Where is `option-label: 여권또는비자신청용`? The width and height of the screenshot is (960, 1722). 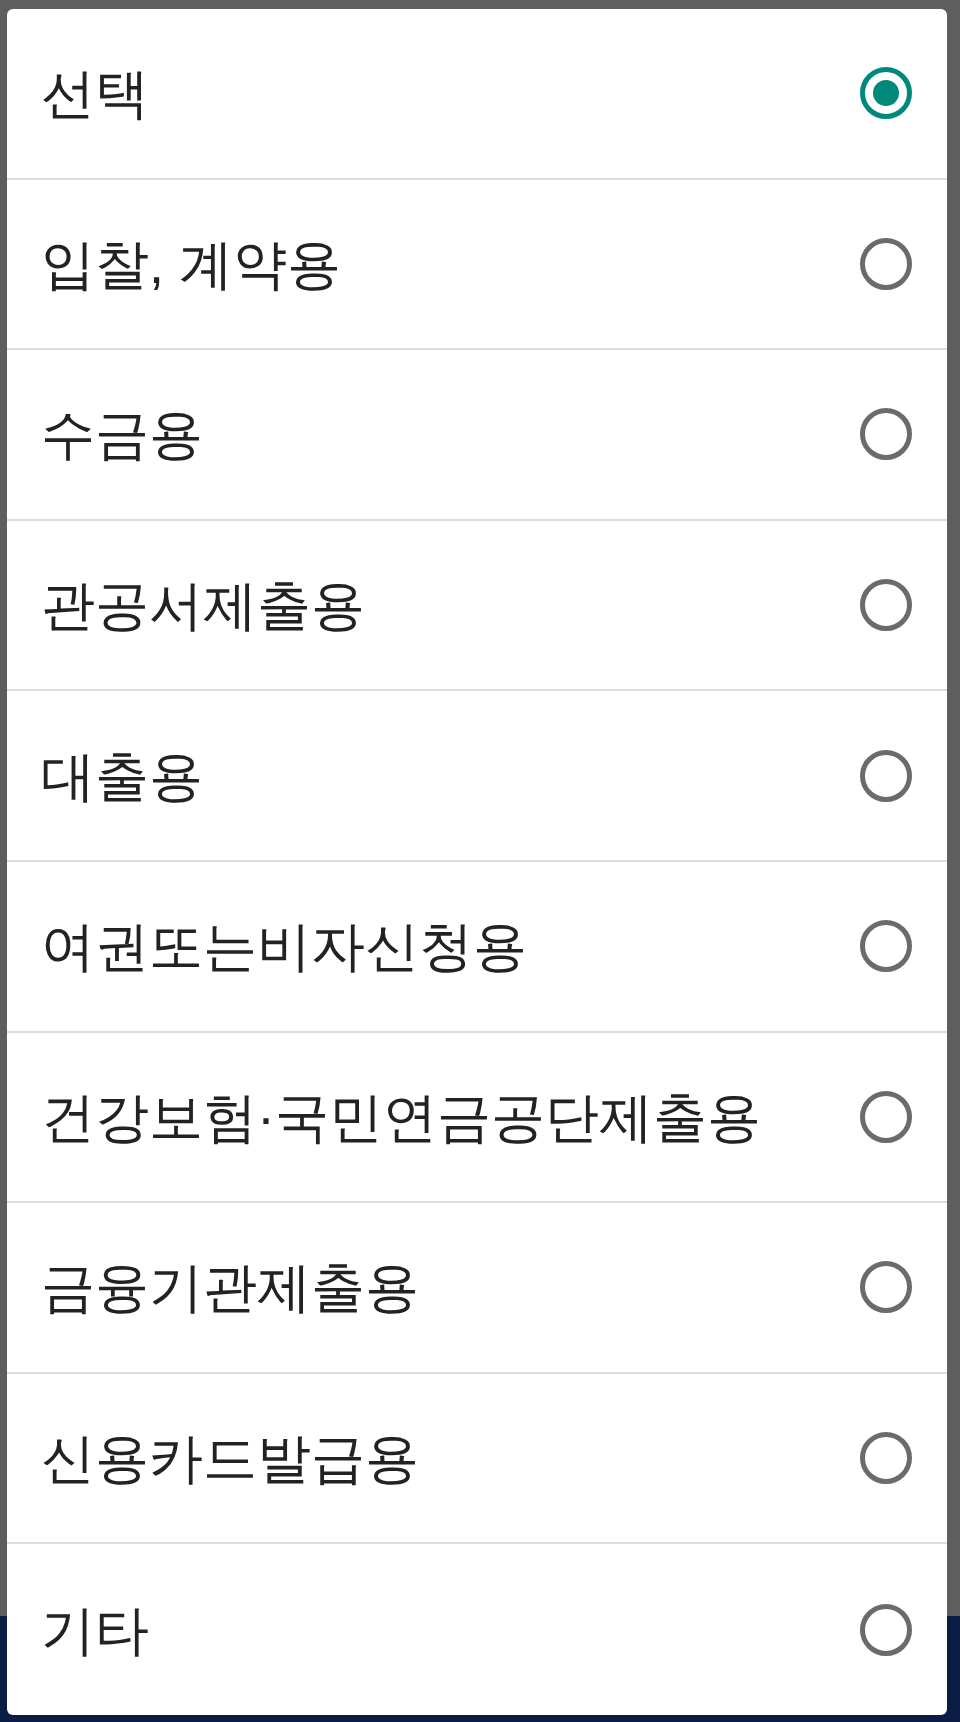 option-label: 여권또는비자신청용 is located at coordinates (284, 946).